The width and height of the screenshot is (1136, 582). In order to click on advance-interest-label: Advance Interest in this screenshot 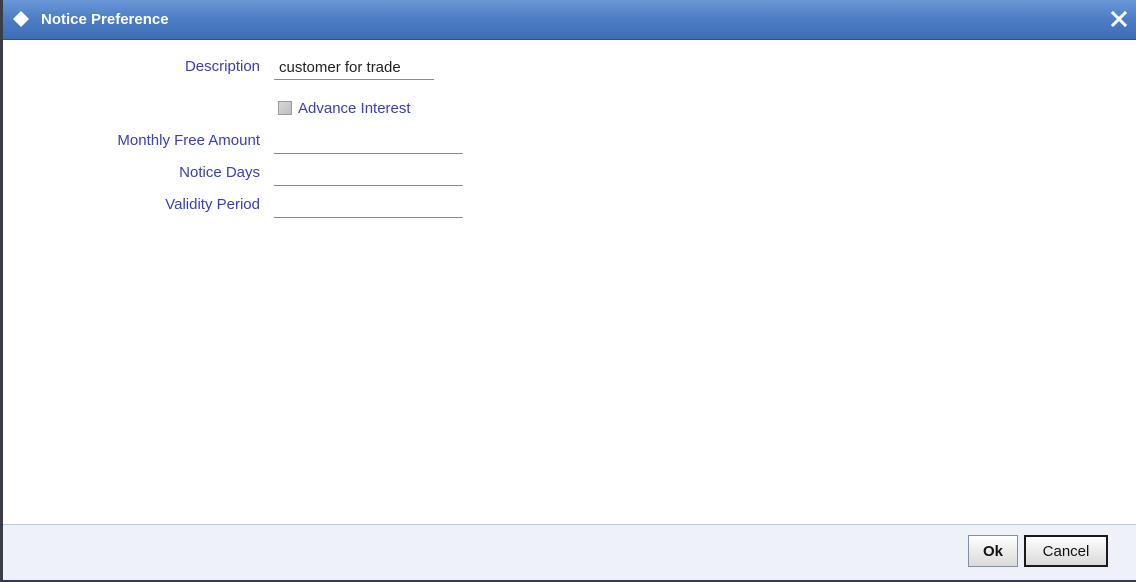, I will do `click(354, 108)`.